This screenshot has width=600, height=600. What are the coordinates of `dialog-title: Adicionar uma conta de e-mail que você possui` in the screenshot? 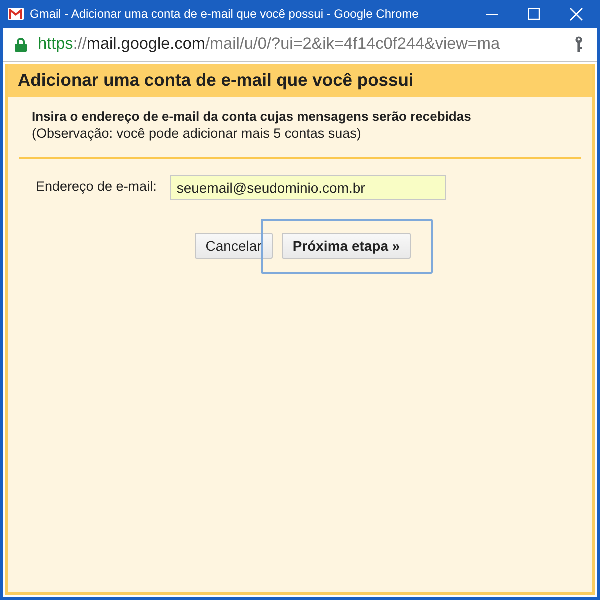 It's located at (216, 80).